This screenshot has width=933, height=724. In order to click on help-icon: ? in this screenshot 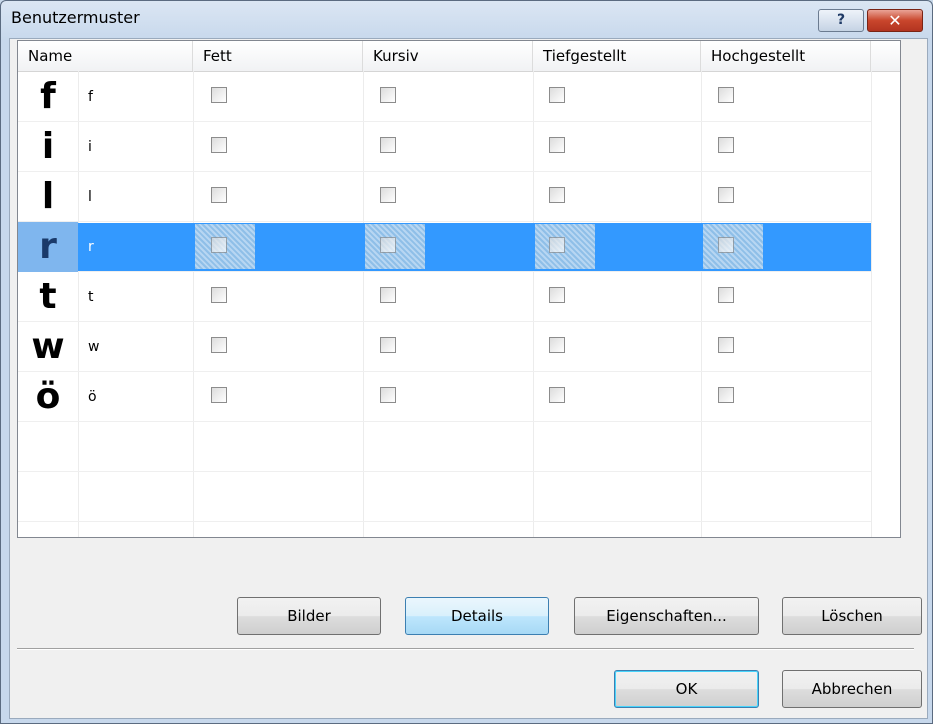, I will do `click(841, 20)`.